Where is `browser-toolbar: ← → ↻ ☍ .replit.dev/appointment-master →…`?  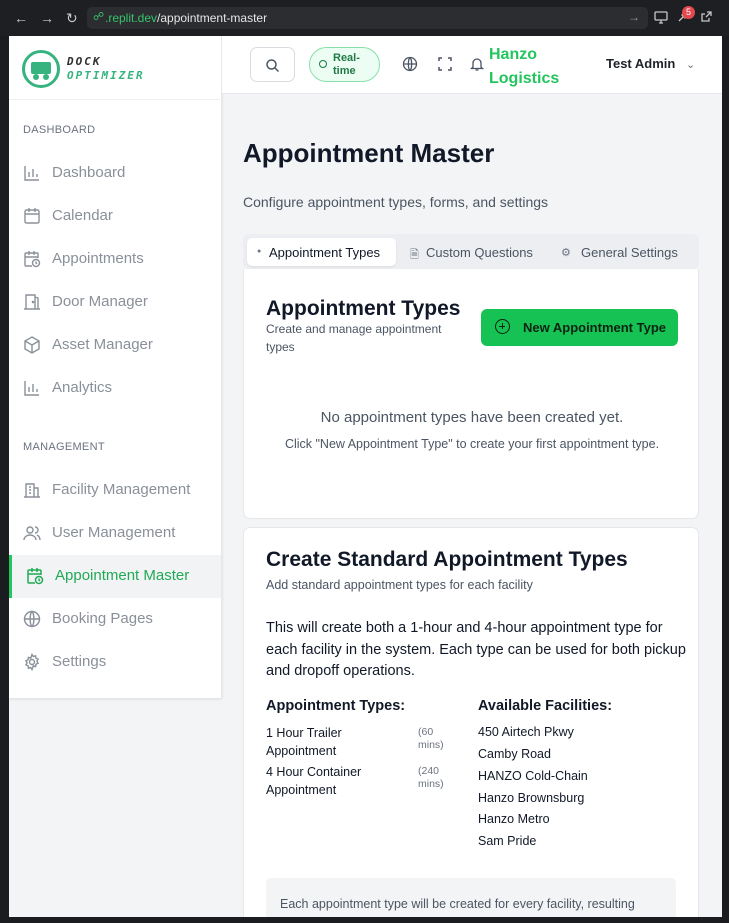
browser-toolbar: ← → ↻ ☍ .replit.dev/appointment-master →… is located at coordinates (364, 18).